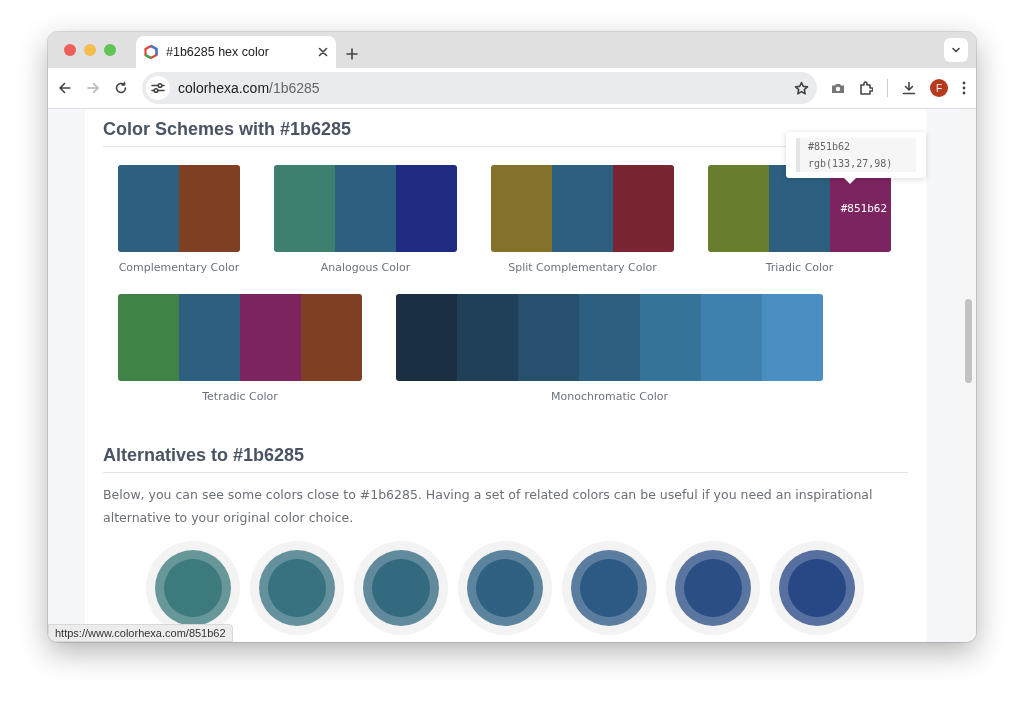 The width and height of the screenshot is (1024, 707). I want to click on scheme-caption: Analogous Color, so click(365, 267).